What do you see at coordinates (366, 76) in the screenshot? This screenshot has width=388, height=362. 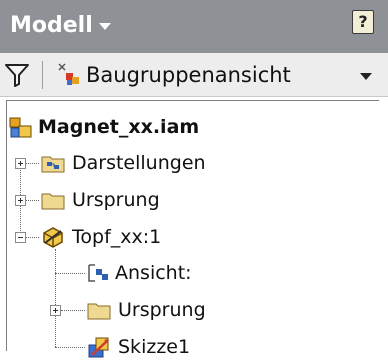 I see `view-dropdown-icon` at bounding box center [366, 76].